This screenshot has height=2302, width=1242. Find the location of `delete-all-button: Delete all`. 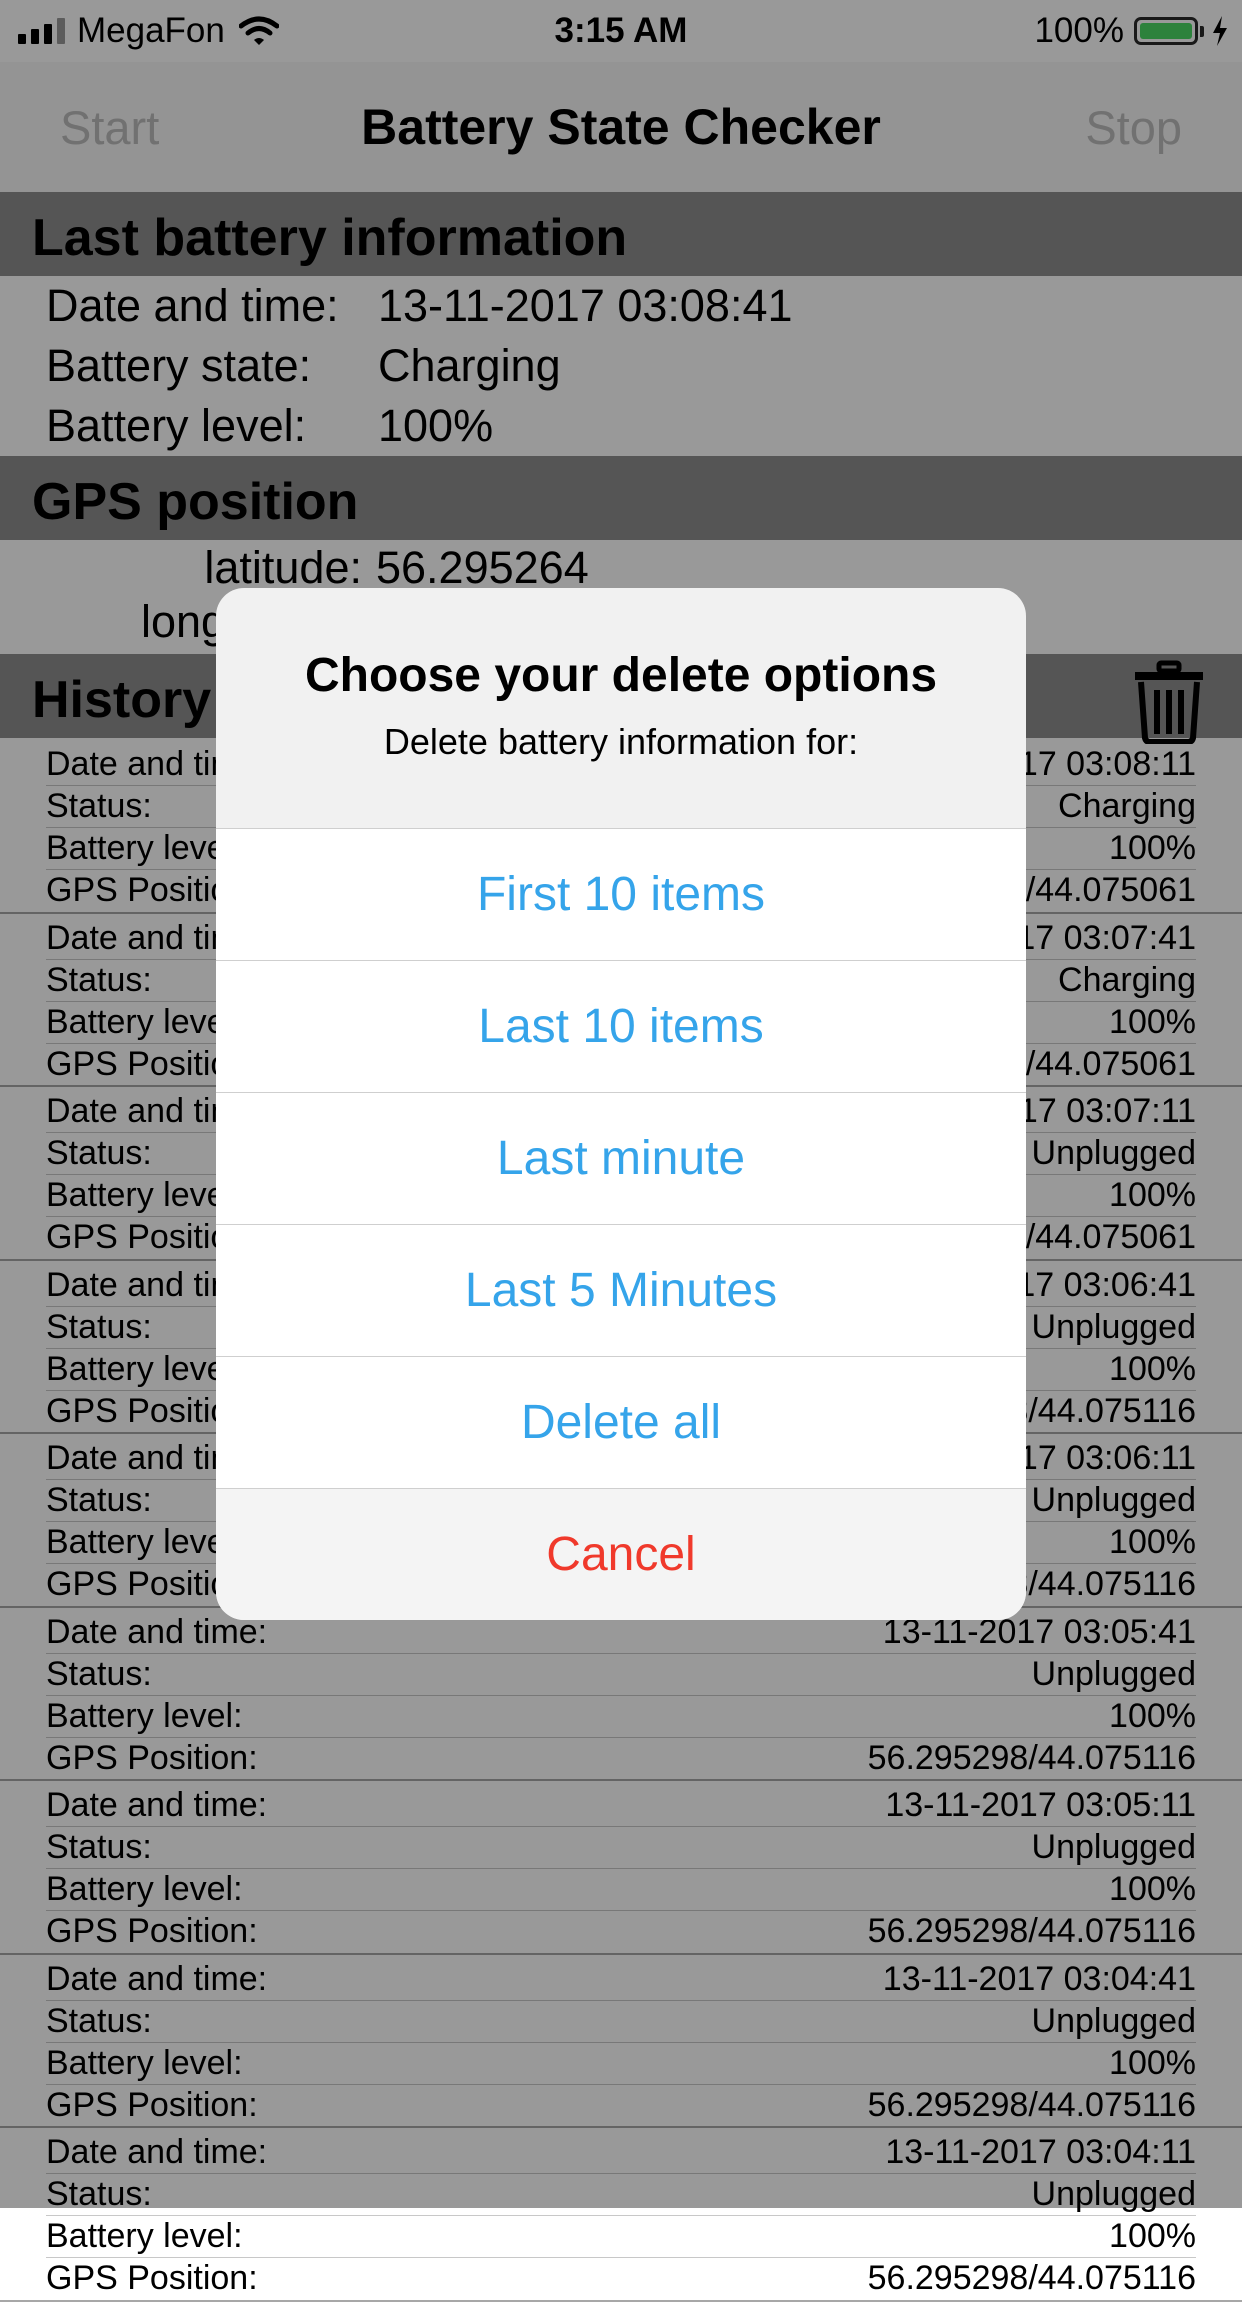

delete-all-button: Delete all is located at coordinates (621, 1422).